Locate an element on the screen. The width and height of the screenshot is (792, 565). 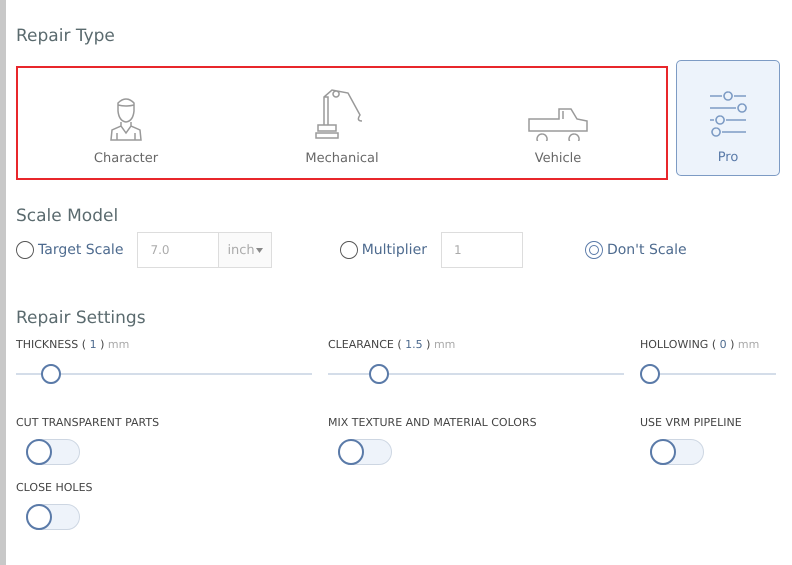
slider-label: CLEARANCE ( 1.5 ) mm is located at coordinates (392, 344).